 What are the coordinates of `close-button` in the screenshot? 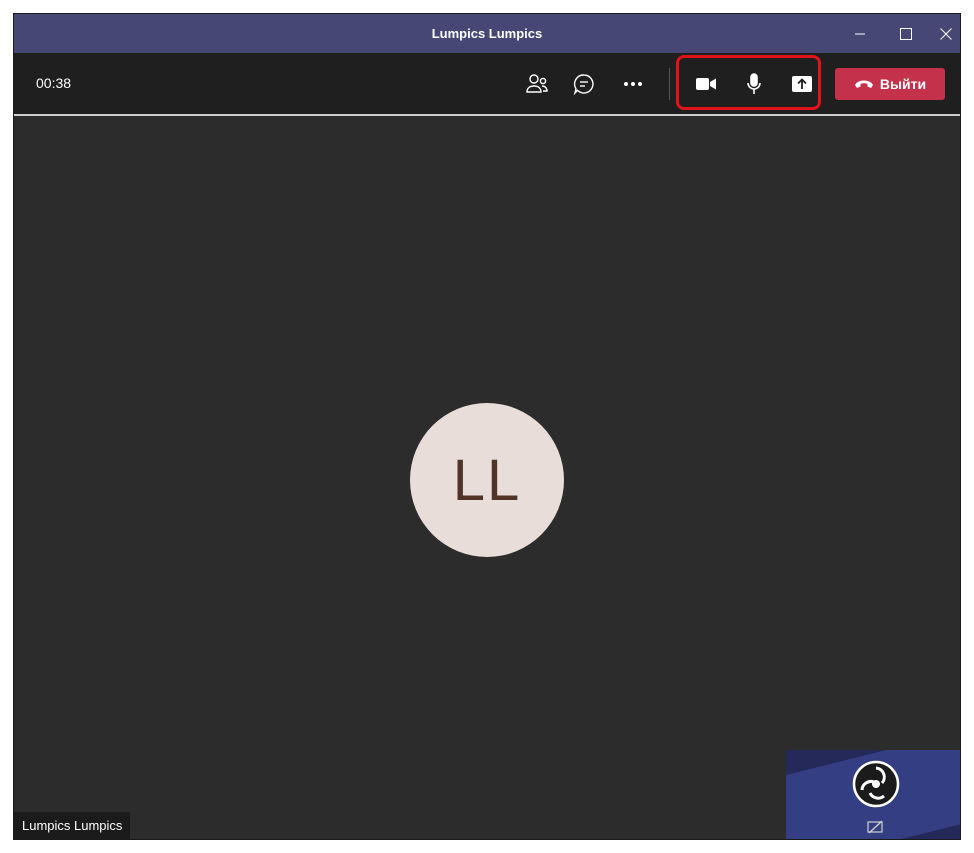 It's located at (943, 33).